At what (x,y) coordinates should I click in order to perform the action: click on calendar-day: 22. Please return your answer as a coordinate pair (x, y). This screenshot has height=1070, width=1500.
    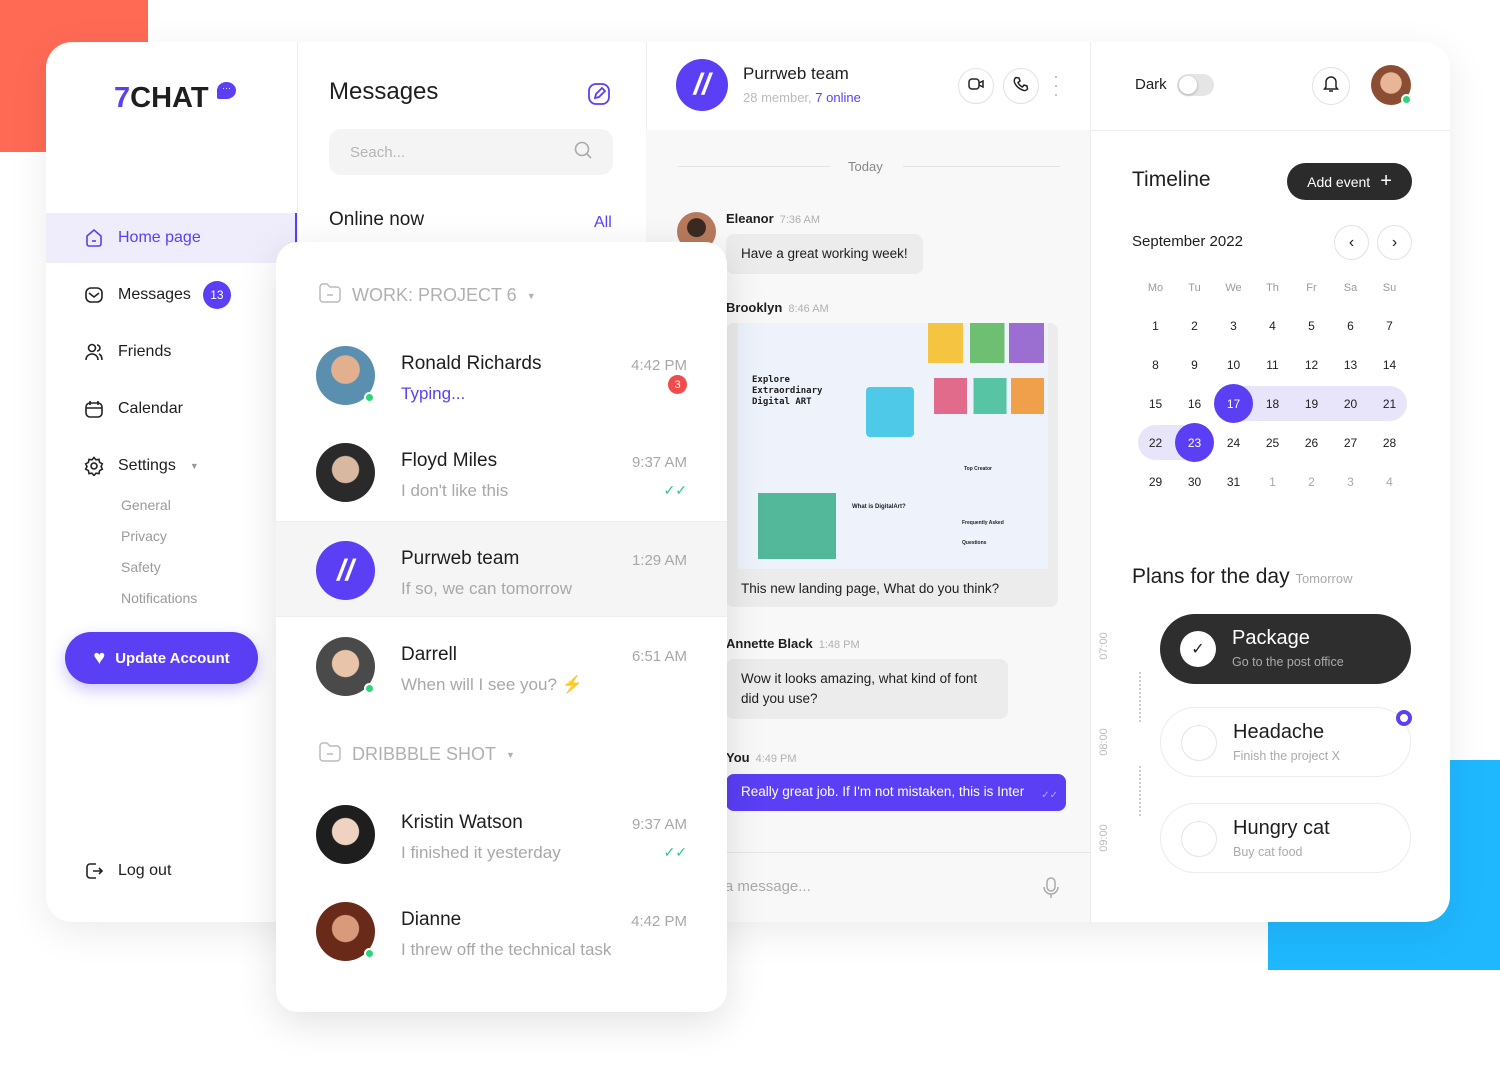
    Looking at the image, I should click on (1155, 442).